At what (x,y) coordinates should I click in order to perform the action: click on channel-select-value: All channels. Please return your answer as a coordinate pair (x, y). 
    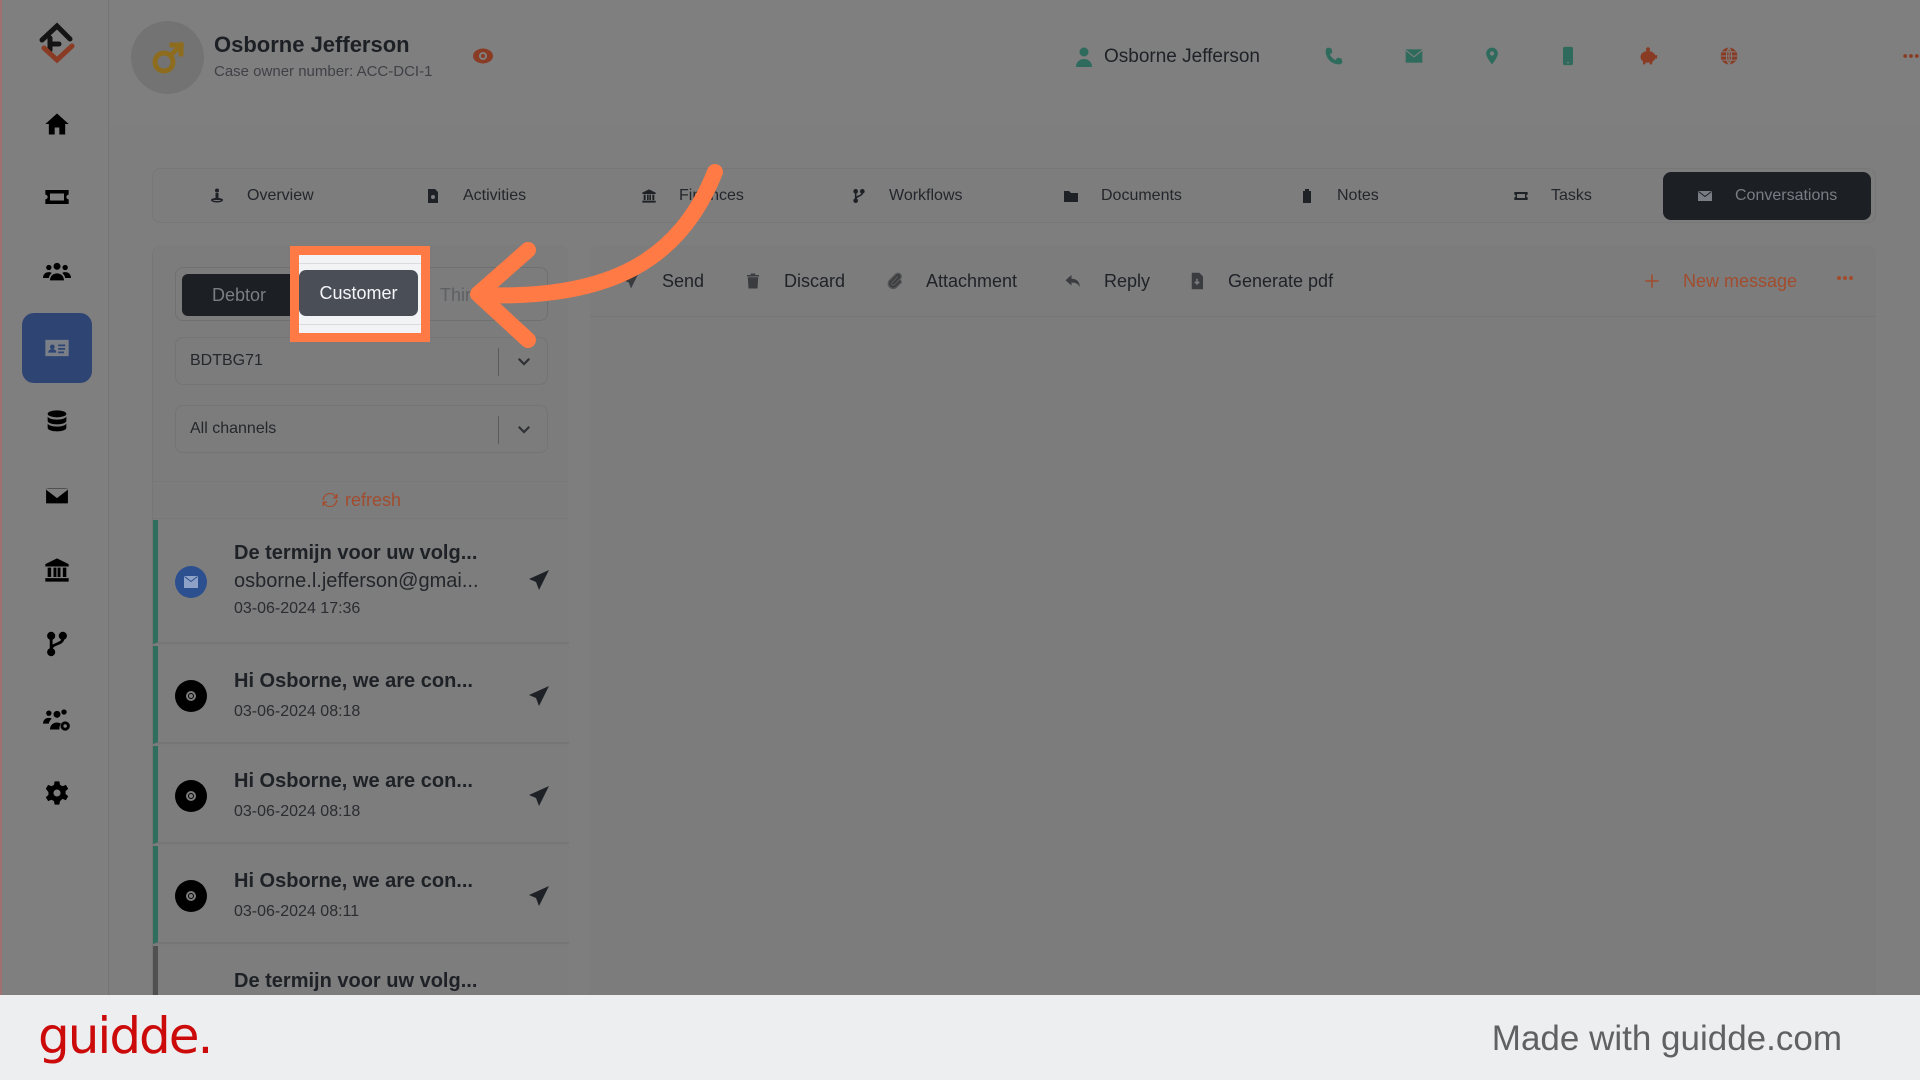
    Looking at the image, I should click on (233, 428).